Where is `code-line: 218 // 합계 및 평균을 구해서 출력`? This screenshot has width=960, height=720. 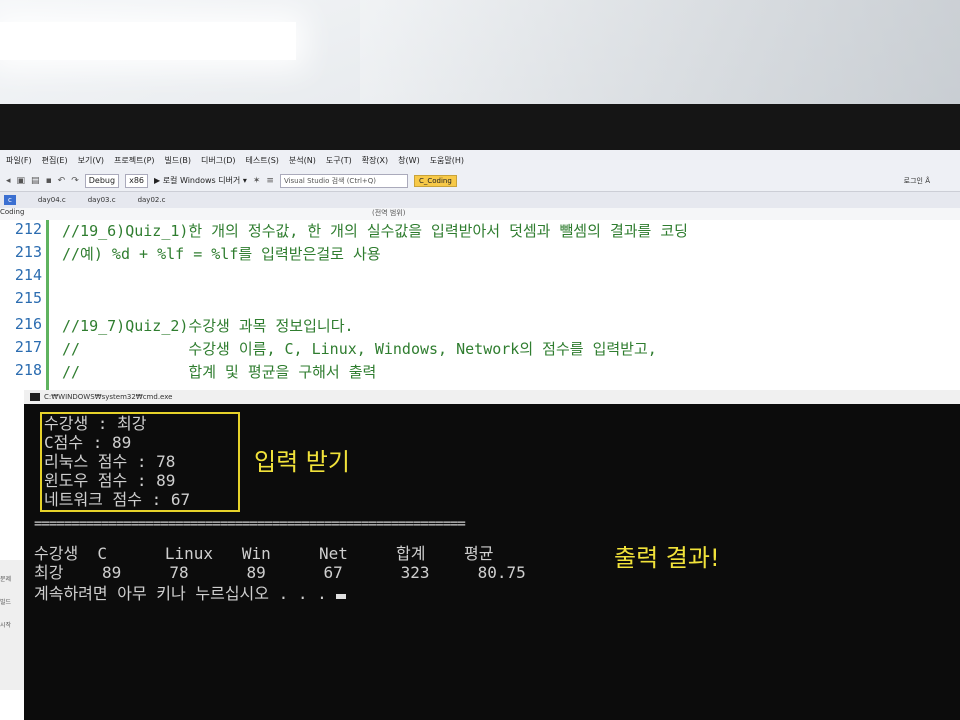
code-line: 218 // 합계 및 평균을 구해서 출력 is located at coordinates (480, 373).